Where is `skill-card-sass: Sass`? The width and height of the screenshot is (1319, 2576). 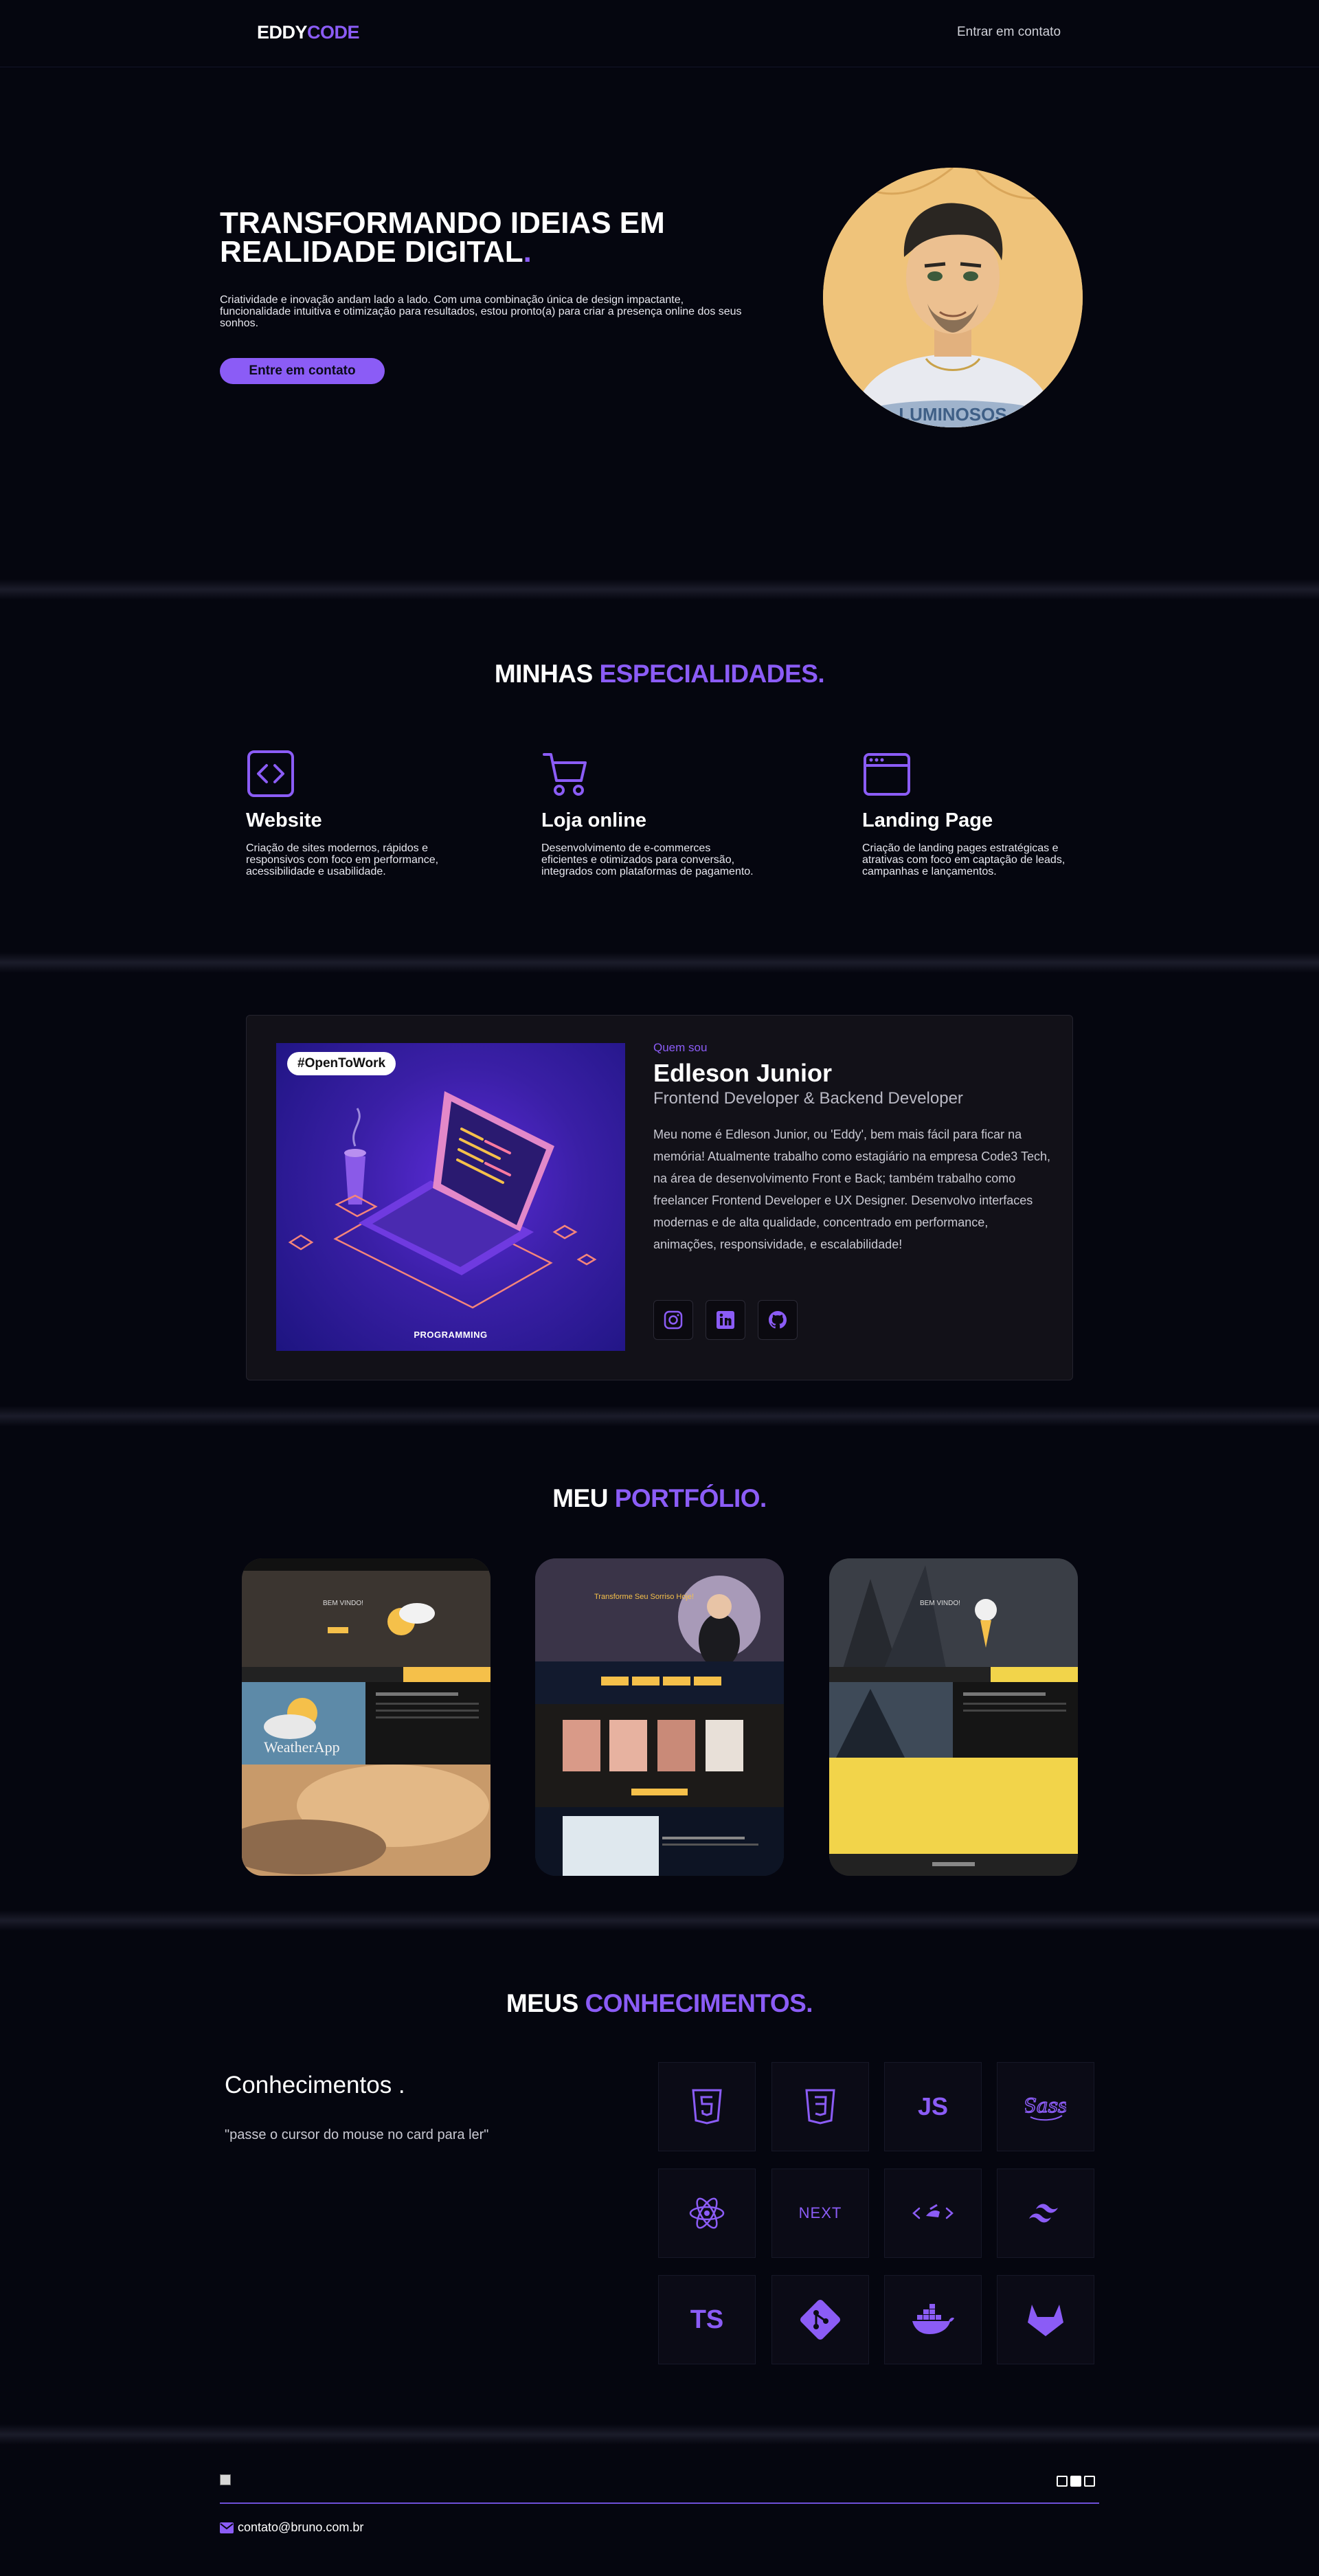 skill-card-sass: Sass is located at coordinates (1045, 2106).